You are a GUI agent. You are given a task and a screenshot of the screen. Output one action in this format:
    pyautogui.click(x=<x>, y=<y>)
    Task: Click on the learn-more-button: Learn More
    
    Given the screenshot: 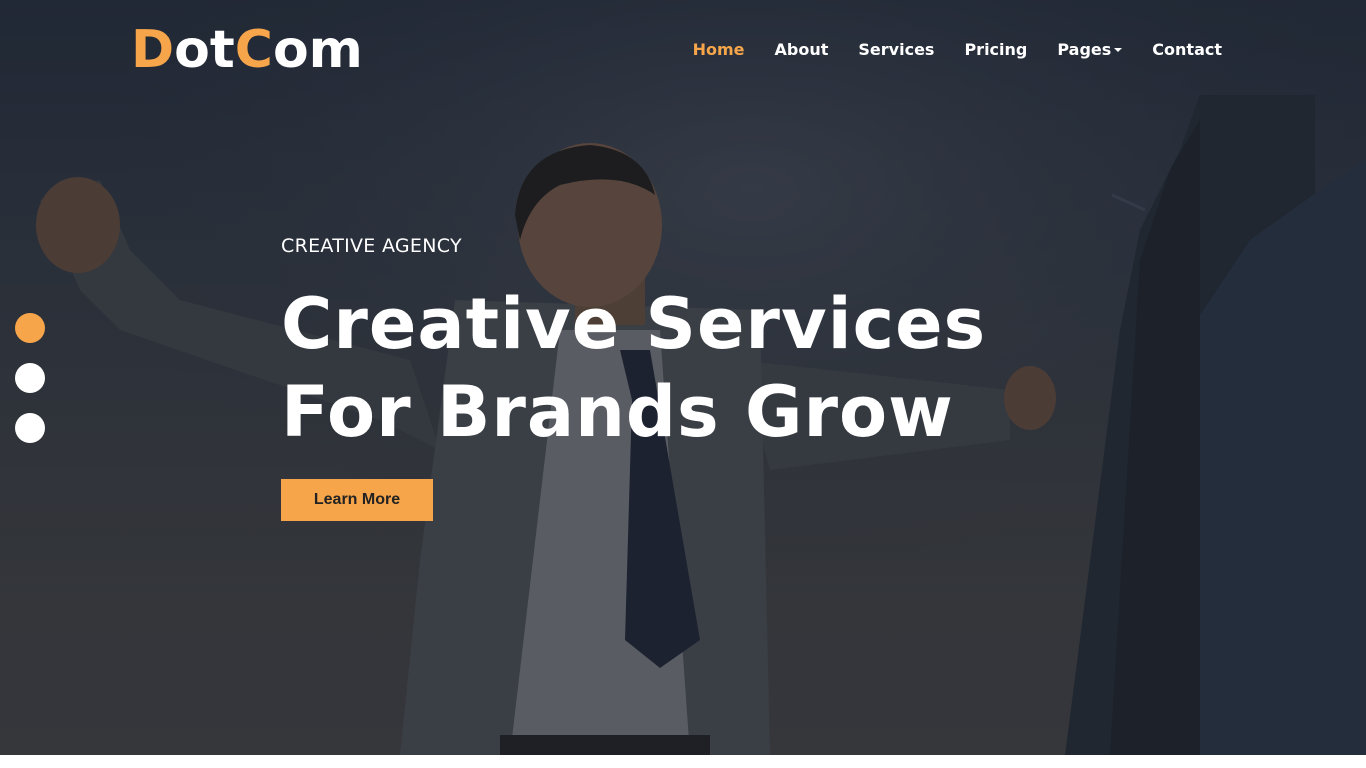 What is the action you would take?
    pyautogui.click(x=357, y=500)
    